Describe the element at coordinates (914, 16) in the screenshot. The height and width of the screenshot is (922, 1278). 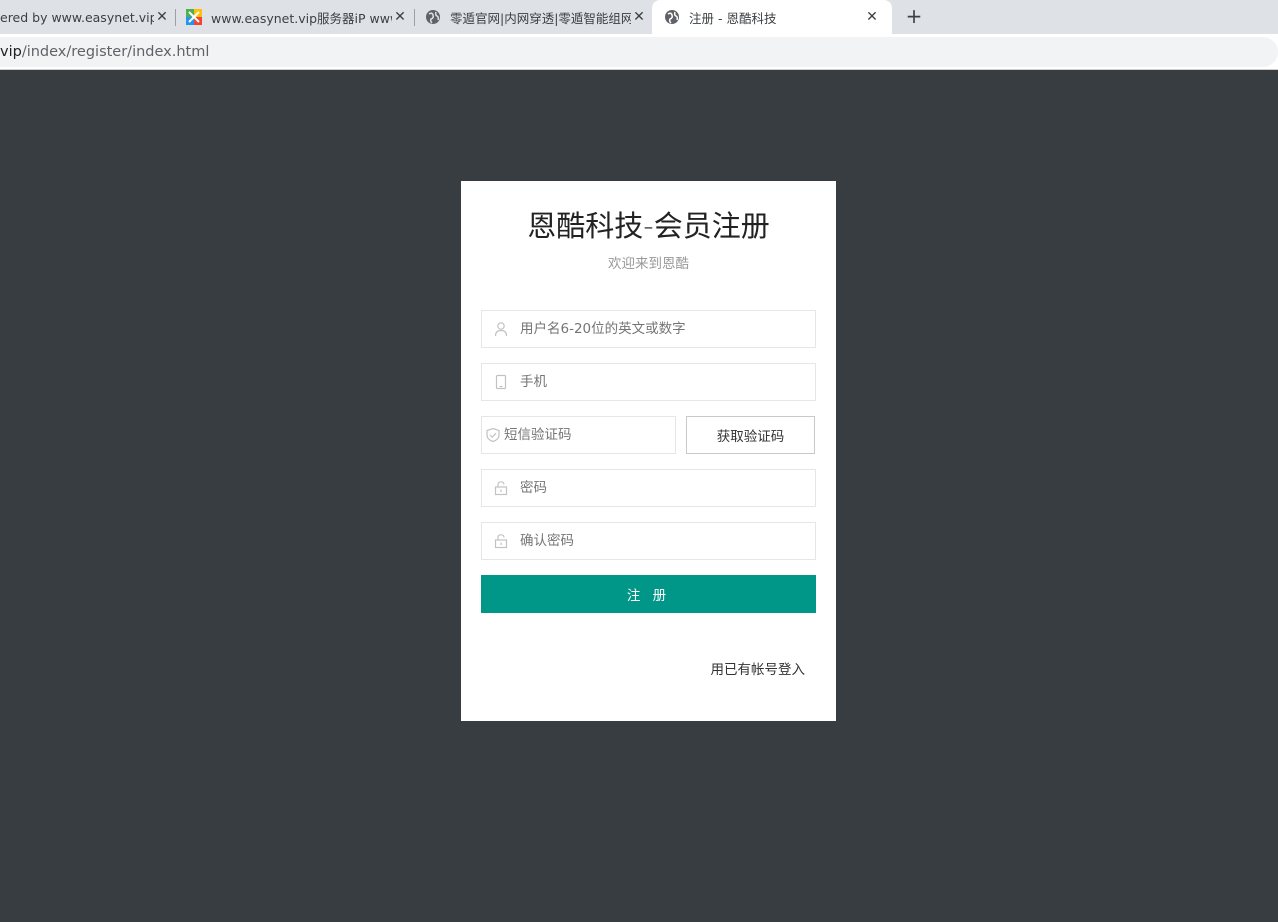
I see `new-tab-button: +` at that location.